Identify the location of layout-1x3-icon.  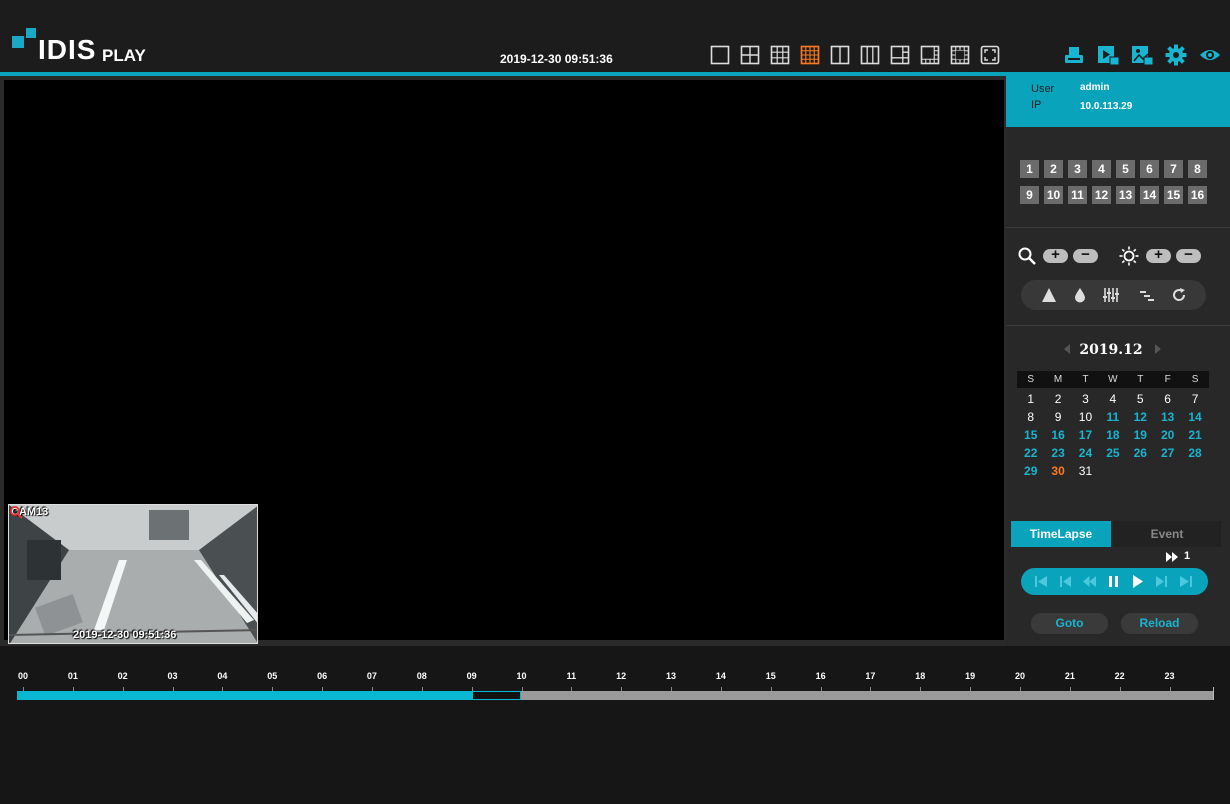
(870, 55).